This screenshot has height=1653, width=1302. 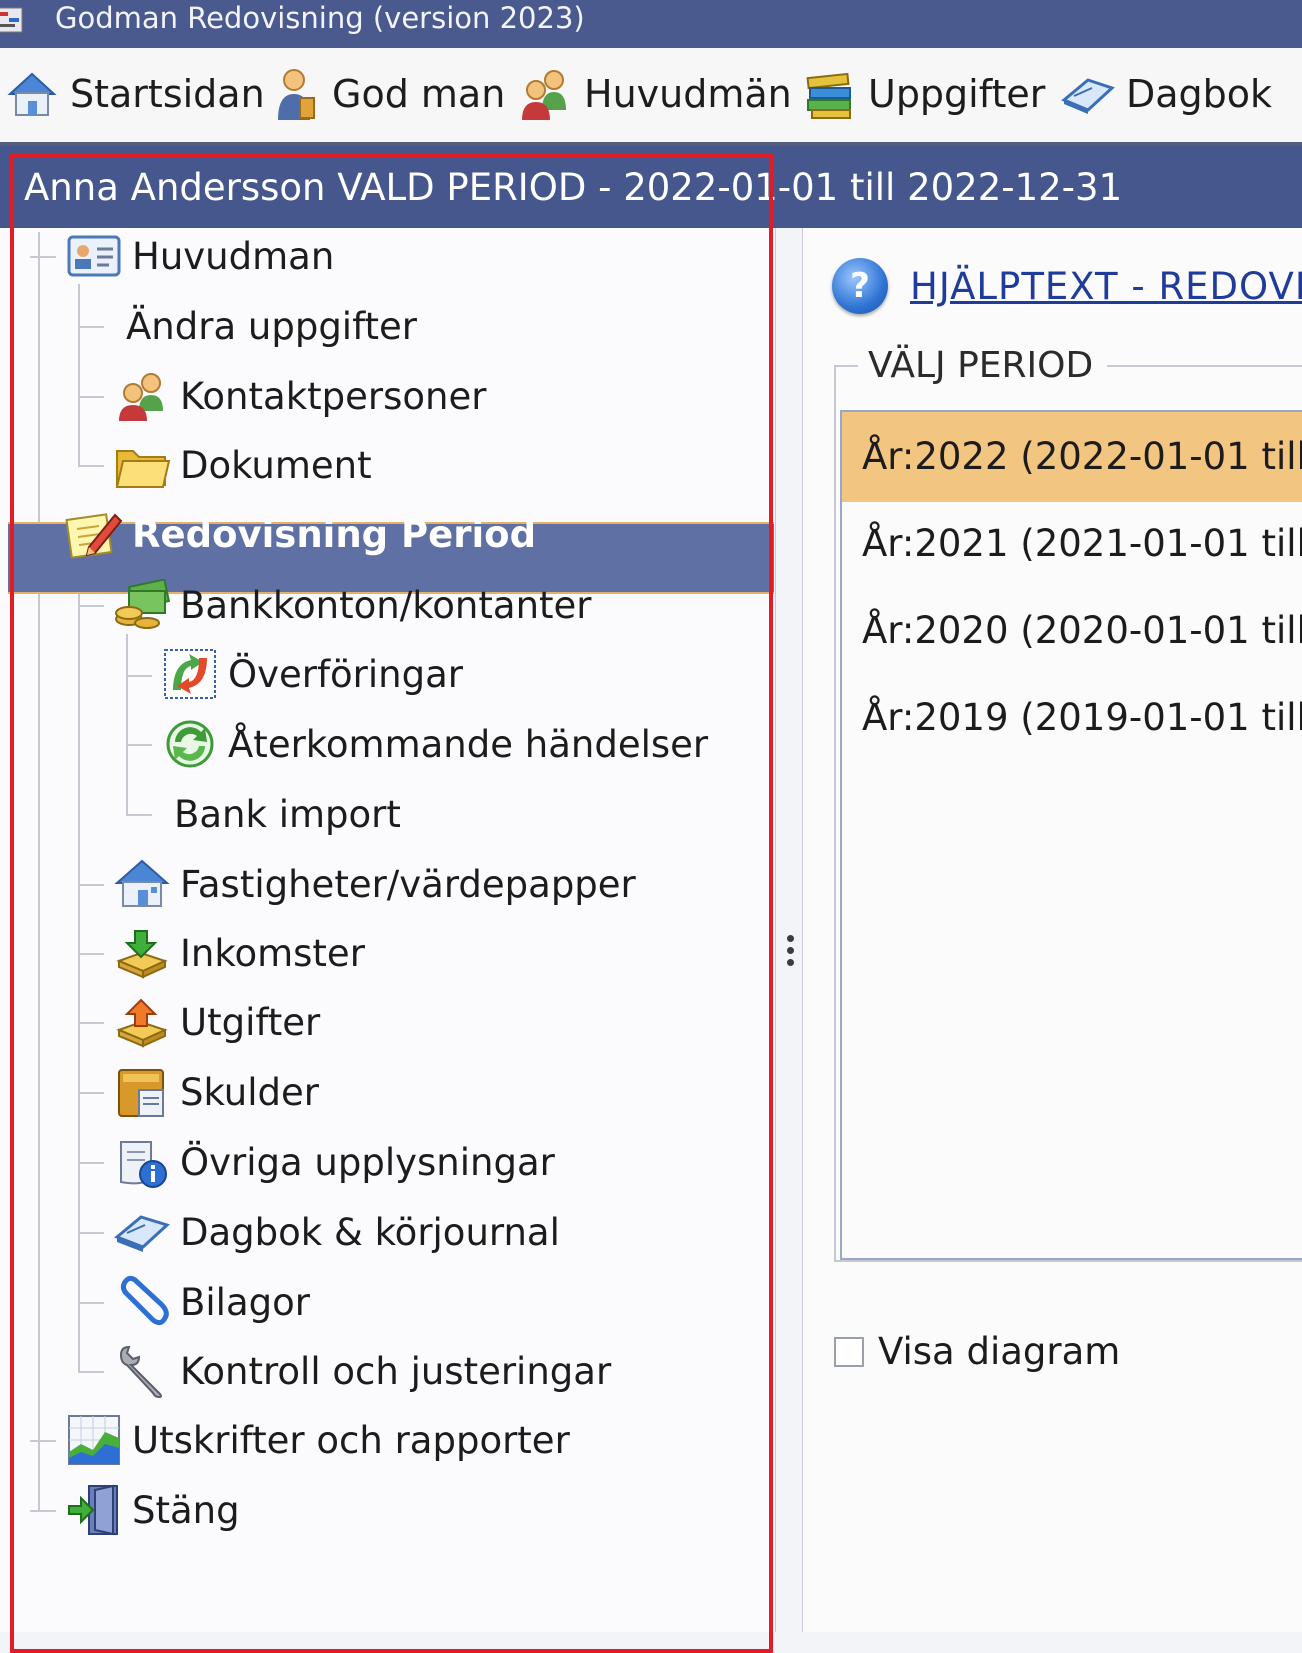 What do you see at coordinates (142, 605) in the screenshot?
I see `money-icon` at bounding box center [142, 605].